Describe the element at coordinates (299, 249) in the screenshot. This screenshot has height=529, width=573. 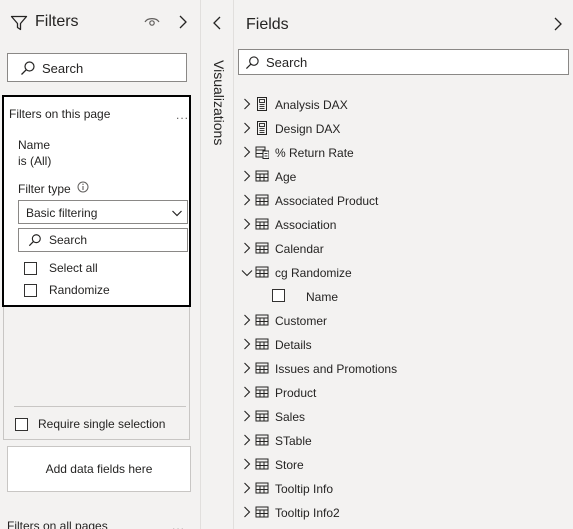
I see `table-name: Calendar` at that location.